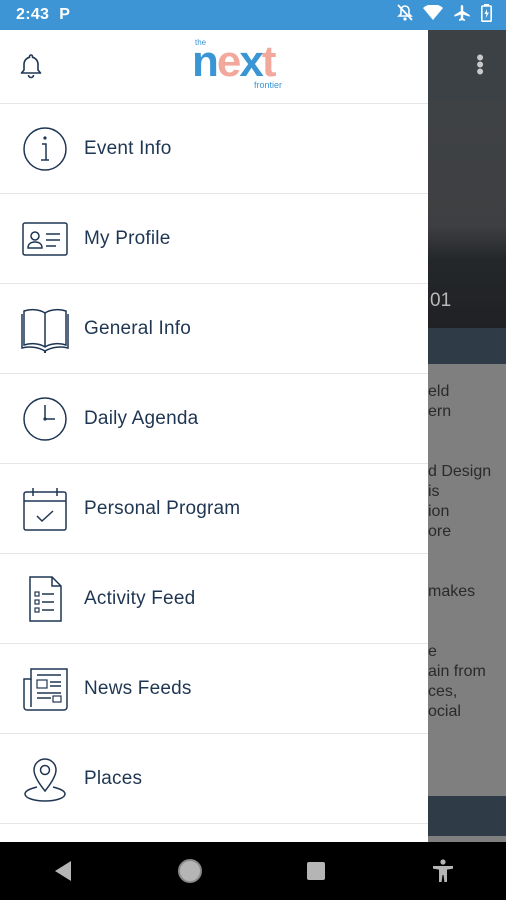 The height and width of the screenshot is (900, 506). What do you see at coordinates (460, 501) in the screenshot?
I see `background-paragraph: d Design is ion ore` at bounding box center [460, 501].